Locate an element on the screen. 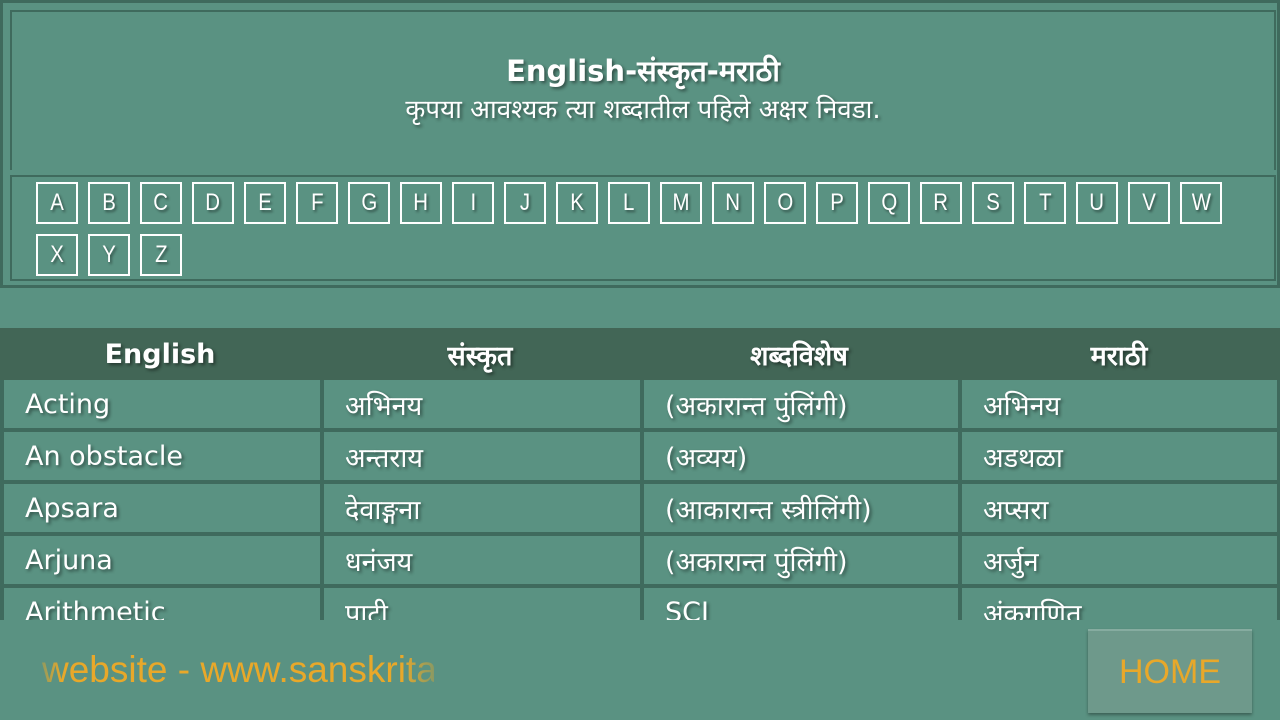  letter-label: B is located at coordinates (109, 202).